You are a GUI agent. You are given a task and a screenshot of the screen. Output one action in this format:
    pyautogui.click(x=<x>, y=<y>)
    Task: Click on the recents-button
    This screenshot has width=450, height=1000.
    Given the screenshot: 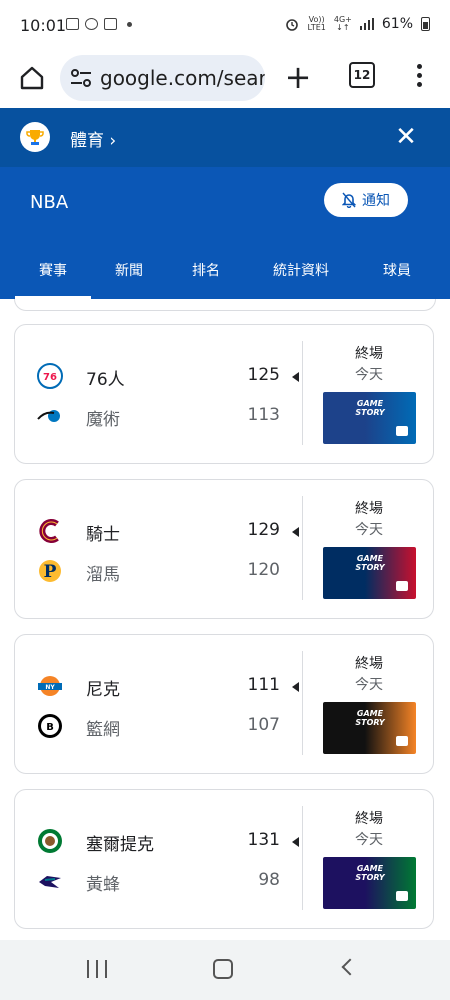 What is the action you would take?
    pyautogui.click(x=97, y=969)
    